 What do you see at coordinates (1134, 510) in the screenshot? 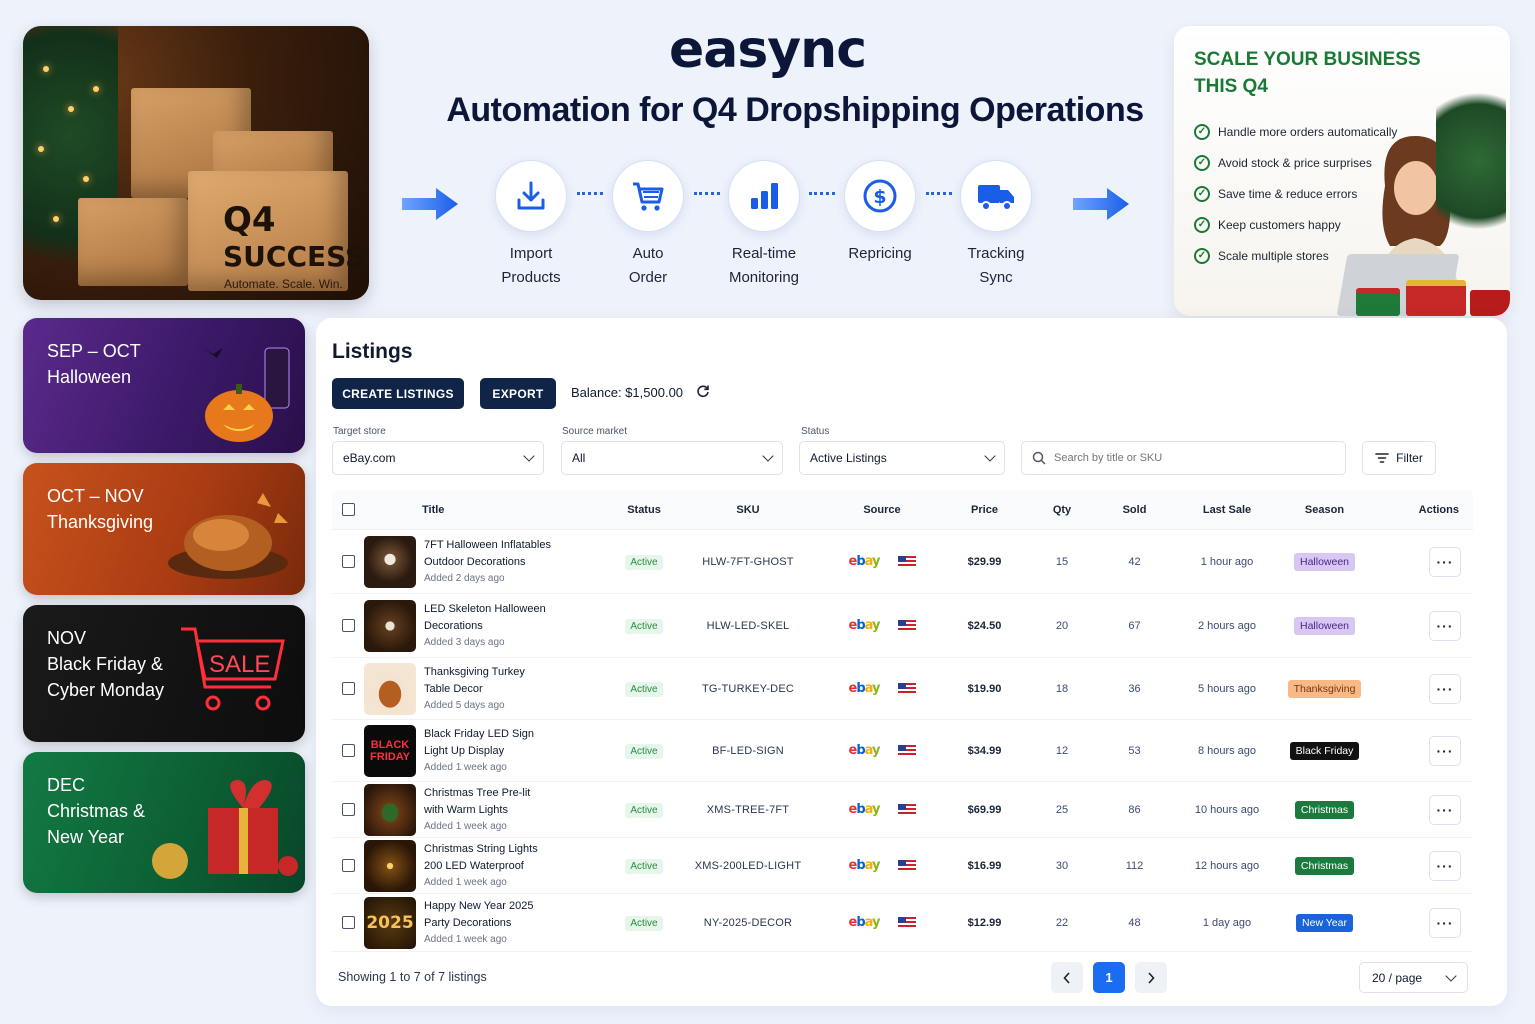
I see `column-header-sold: Sold` at bounding box center [1134, 510].